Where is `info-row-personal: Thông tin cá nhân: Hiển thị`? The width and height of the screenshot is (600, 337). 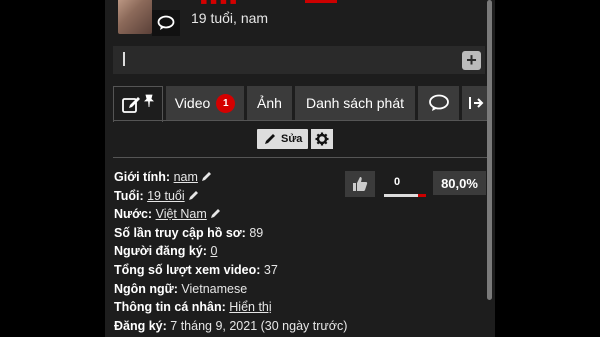 info-row-personal: Thông tin cá nhân: Hiển thị is located at coordinates (230, 307).